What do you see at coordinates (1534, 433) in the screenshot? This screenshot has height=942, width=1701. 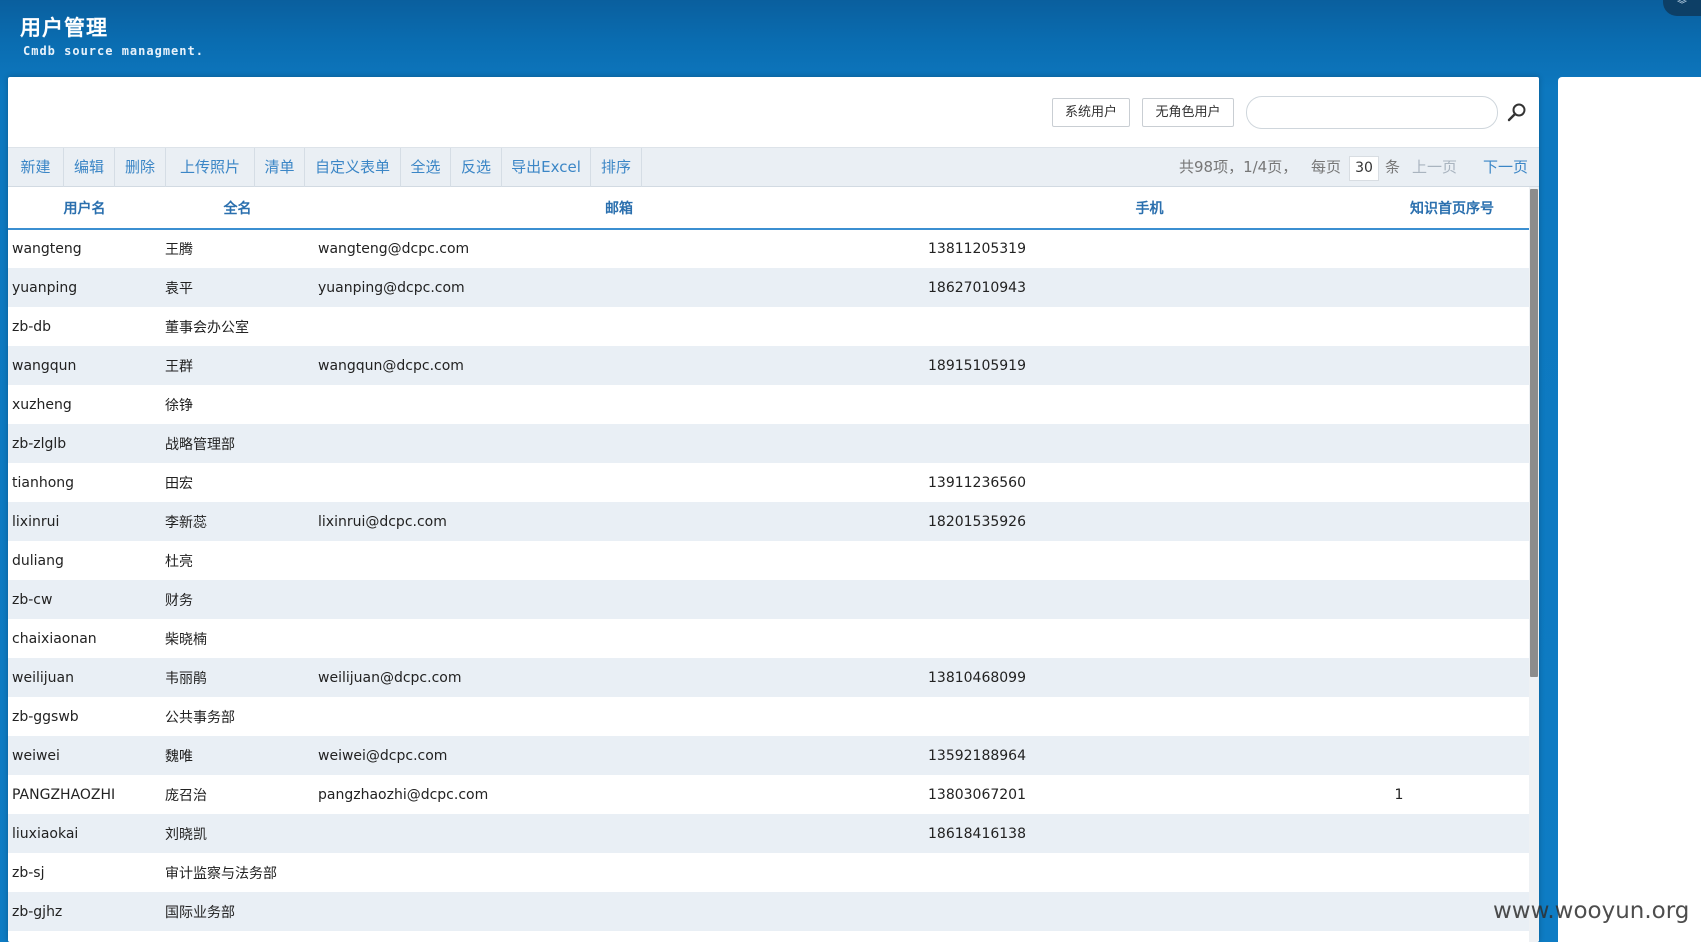 I see `scrollbar-thumb` at bounding box center [1534, 433].